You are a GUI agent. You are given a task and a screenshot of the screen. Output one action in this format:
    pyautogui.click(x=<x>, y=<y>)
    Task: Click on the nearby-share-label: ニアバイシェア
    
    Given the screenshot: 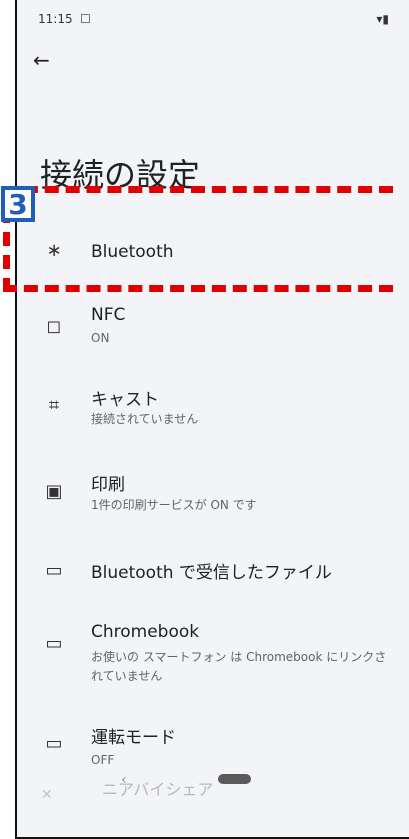 What is the action you would take?
    pyautogui.click(x=157, y=788)
    